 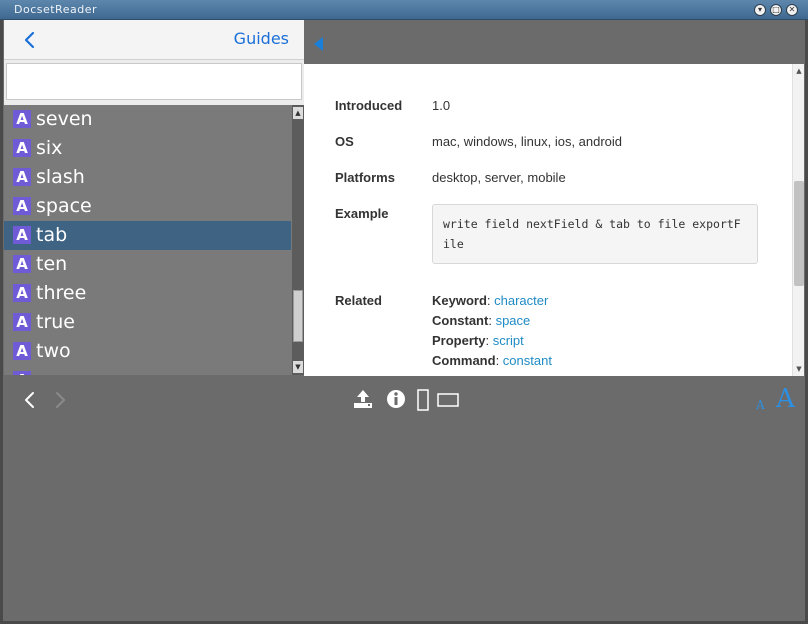 What do you see at coordinates (147, 264) in the screenshot?
I see `list-item: Aten` at bounding box center [147, 264].